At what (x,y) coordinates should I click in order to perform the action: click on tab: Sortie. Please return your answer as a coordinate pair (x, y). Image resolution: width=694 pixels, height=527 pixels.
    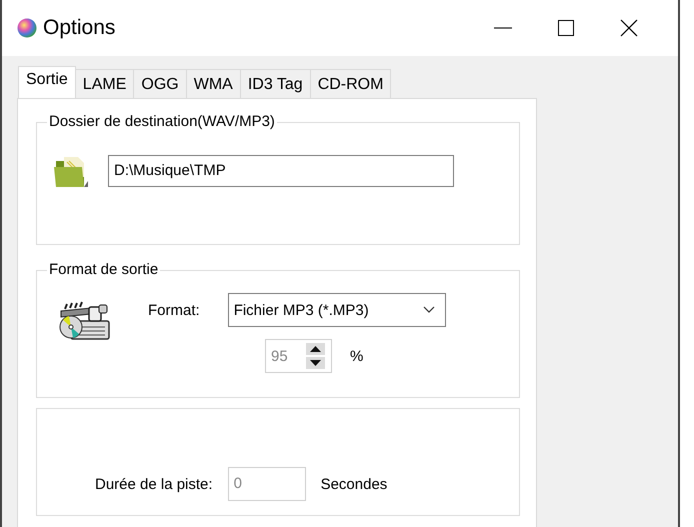
    Looking at the image, I should click on (47, 82).